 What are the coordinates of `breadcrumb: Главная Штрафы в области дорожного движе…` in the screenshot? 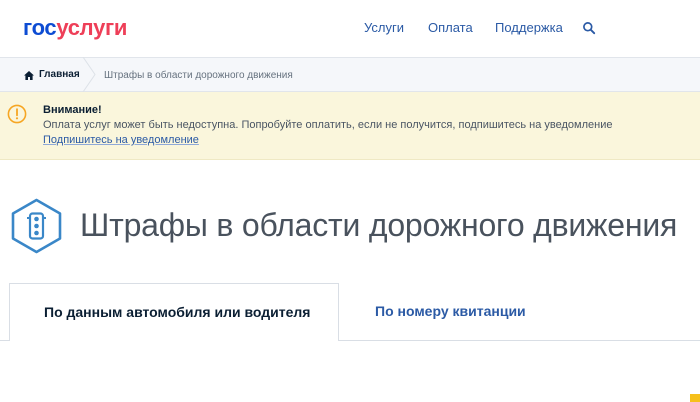 It's located at (350, 74).